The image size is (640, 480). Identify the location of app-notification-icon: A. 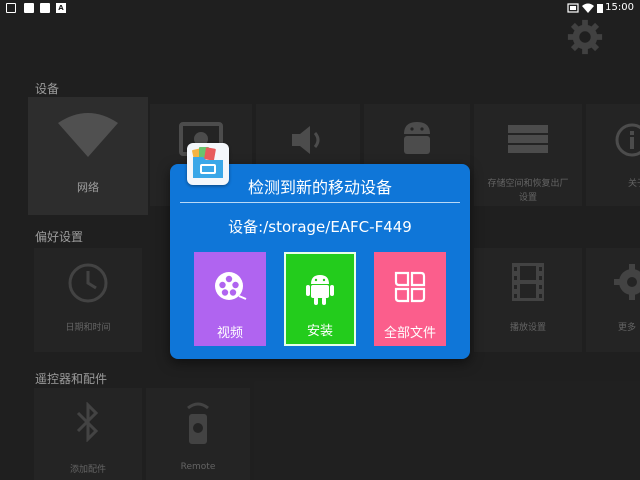
(61, 8).